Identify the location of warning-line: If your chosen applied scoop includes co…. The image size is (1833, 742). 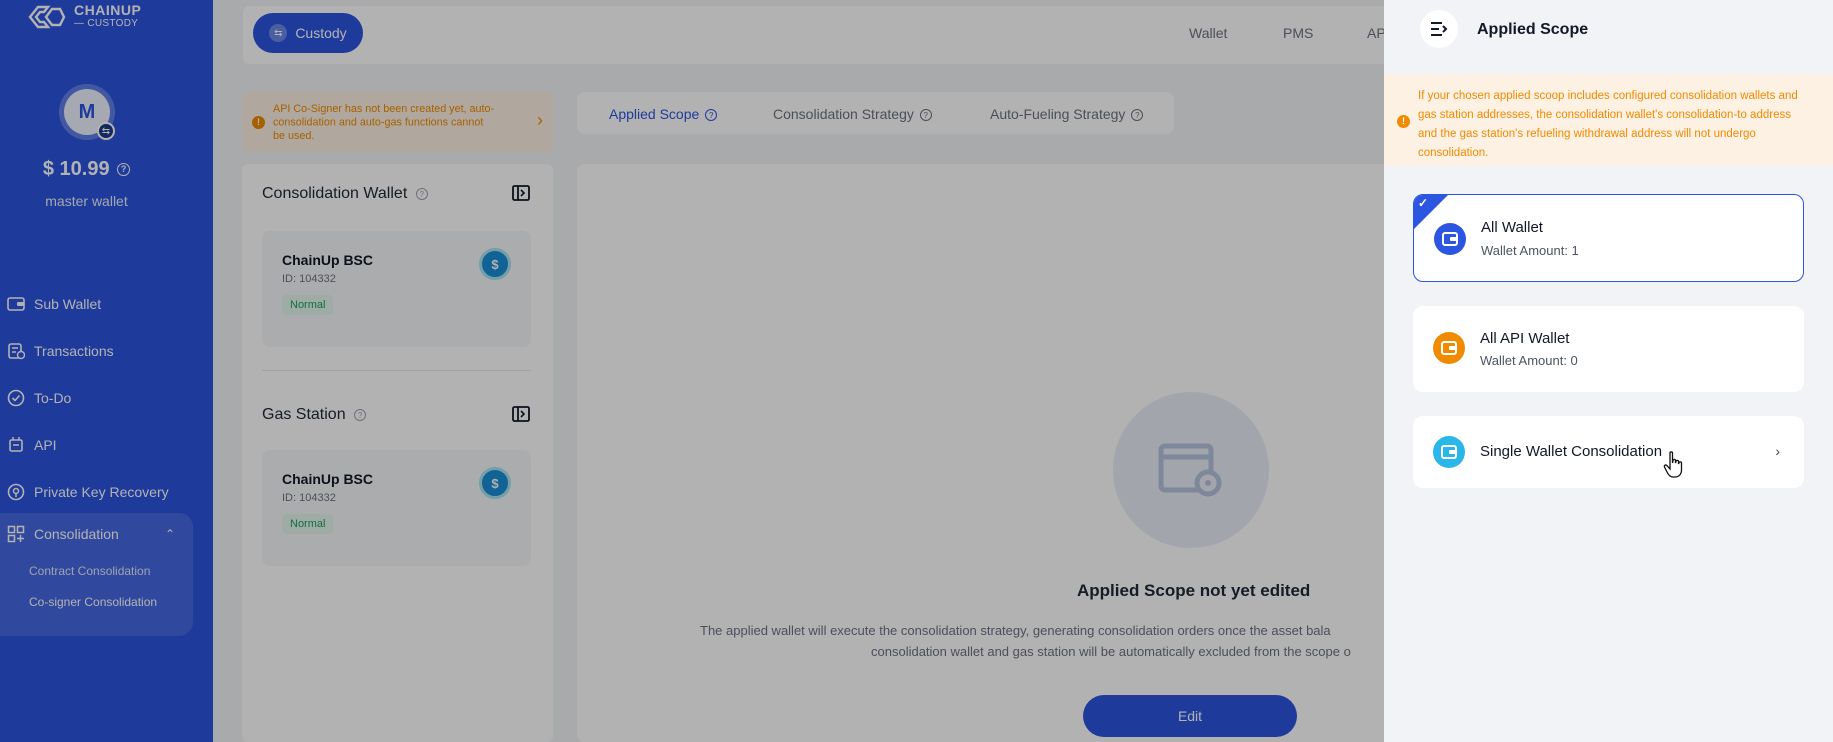
(1608, 96).